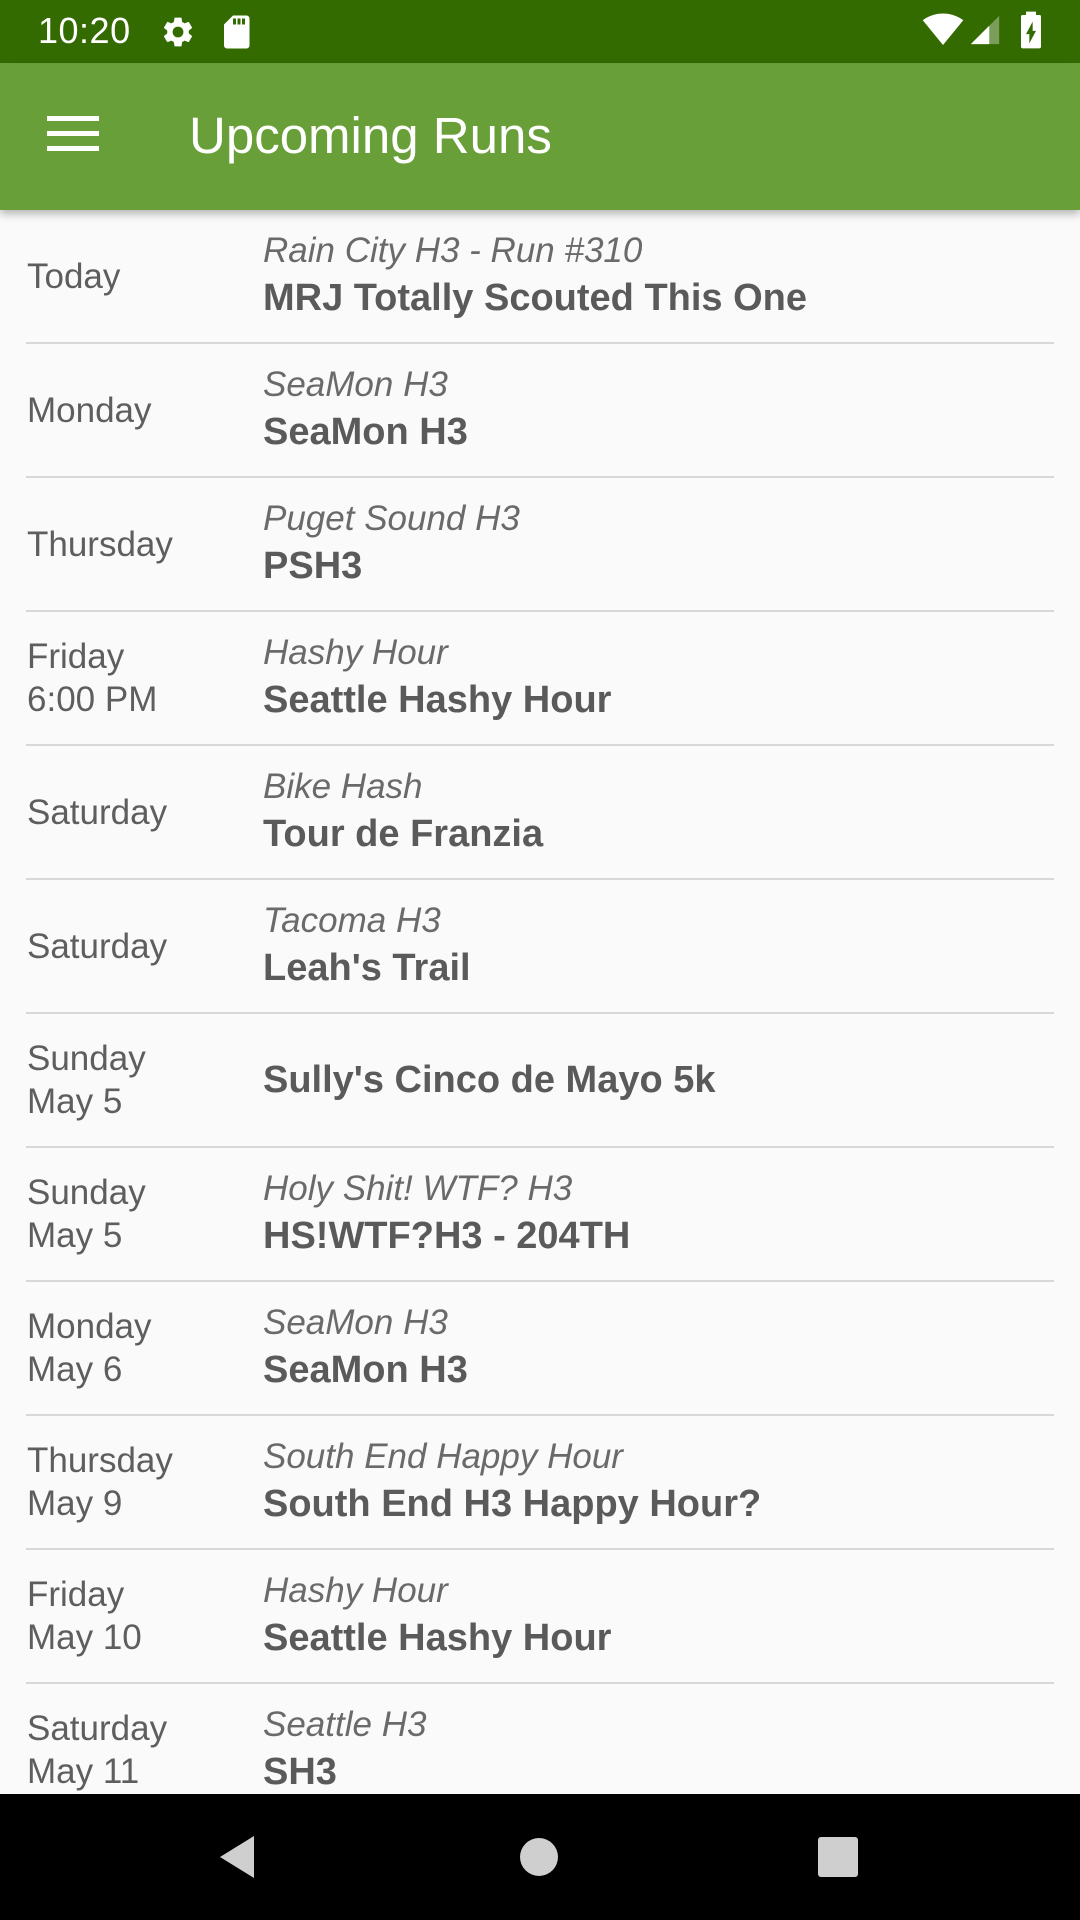 This screenshot has width=1080, height=1920. What do you see at coordinates (137, 1616) in the screenshot?
I see `run-when: Friday May 10` at bounding box center [137, 1616].